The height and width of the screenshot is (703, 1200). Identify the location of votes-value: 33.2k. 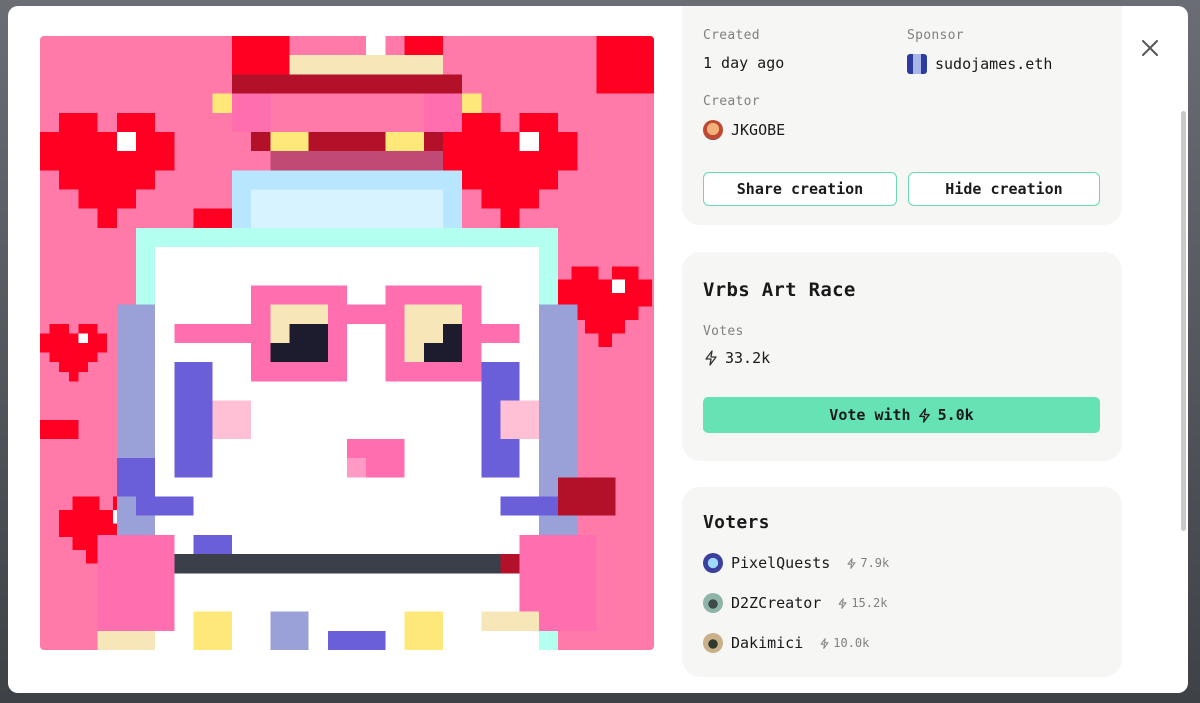
(736, 358).